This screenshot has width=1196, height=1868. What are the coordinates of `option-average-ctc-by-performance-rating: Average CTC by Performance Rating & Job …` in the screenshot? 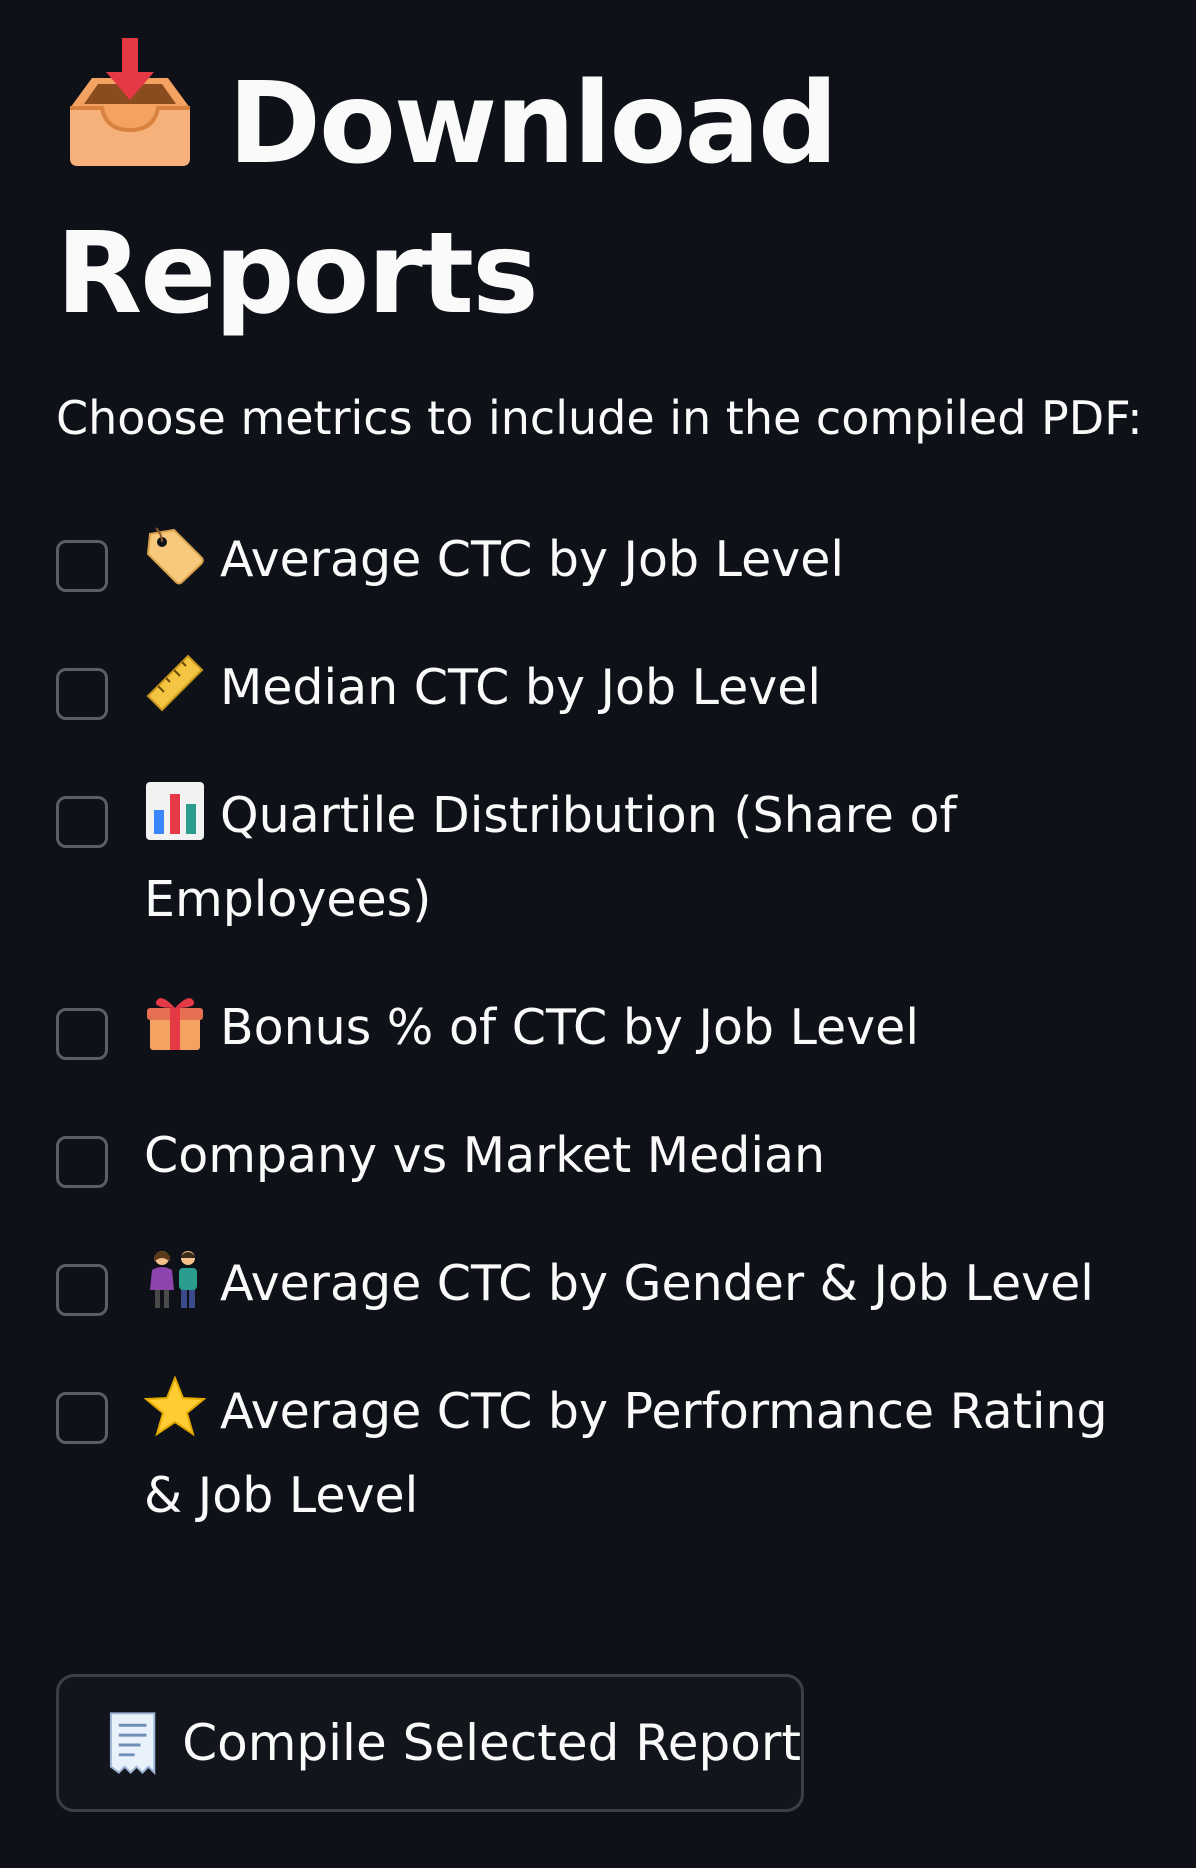 It's located at (596, 1457).